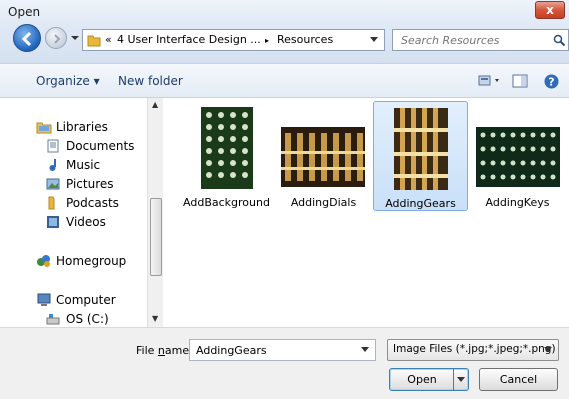 This screenshot has height=399, width=569. I want to click on scroll-up-icon: ▲, so click(155, 104).